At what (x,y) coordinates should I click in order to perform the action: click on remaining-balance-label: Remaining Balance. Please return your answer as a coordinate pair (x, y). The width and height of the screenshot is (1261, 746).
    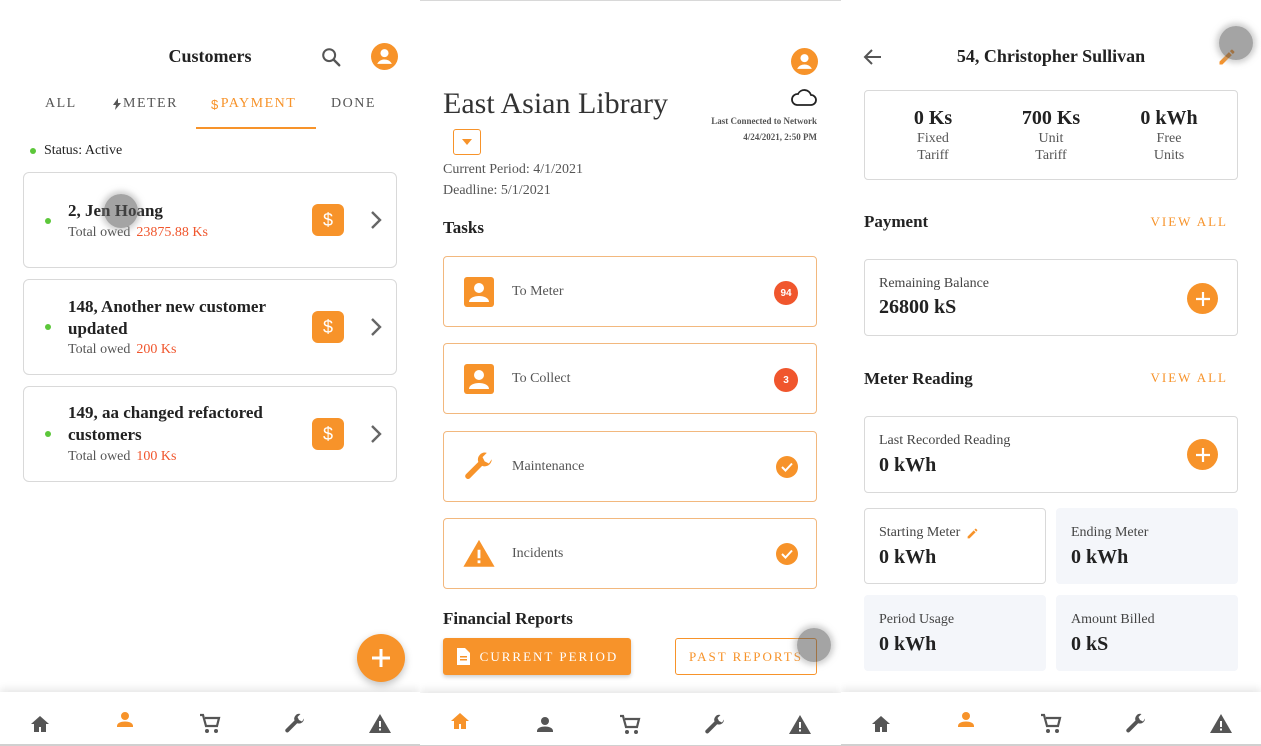
    Looking at the image, I should click on (934, 283).